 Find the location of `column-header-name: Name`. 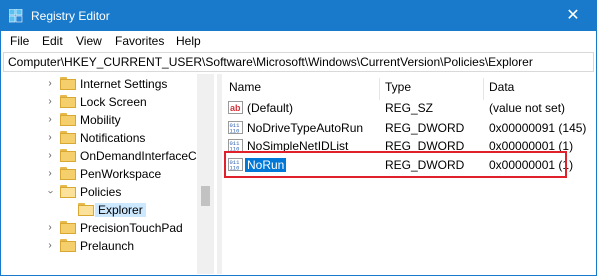

column-header-name: Name is located at coordinates (245, 87).